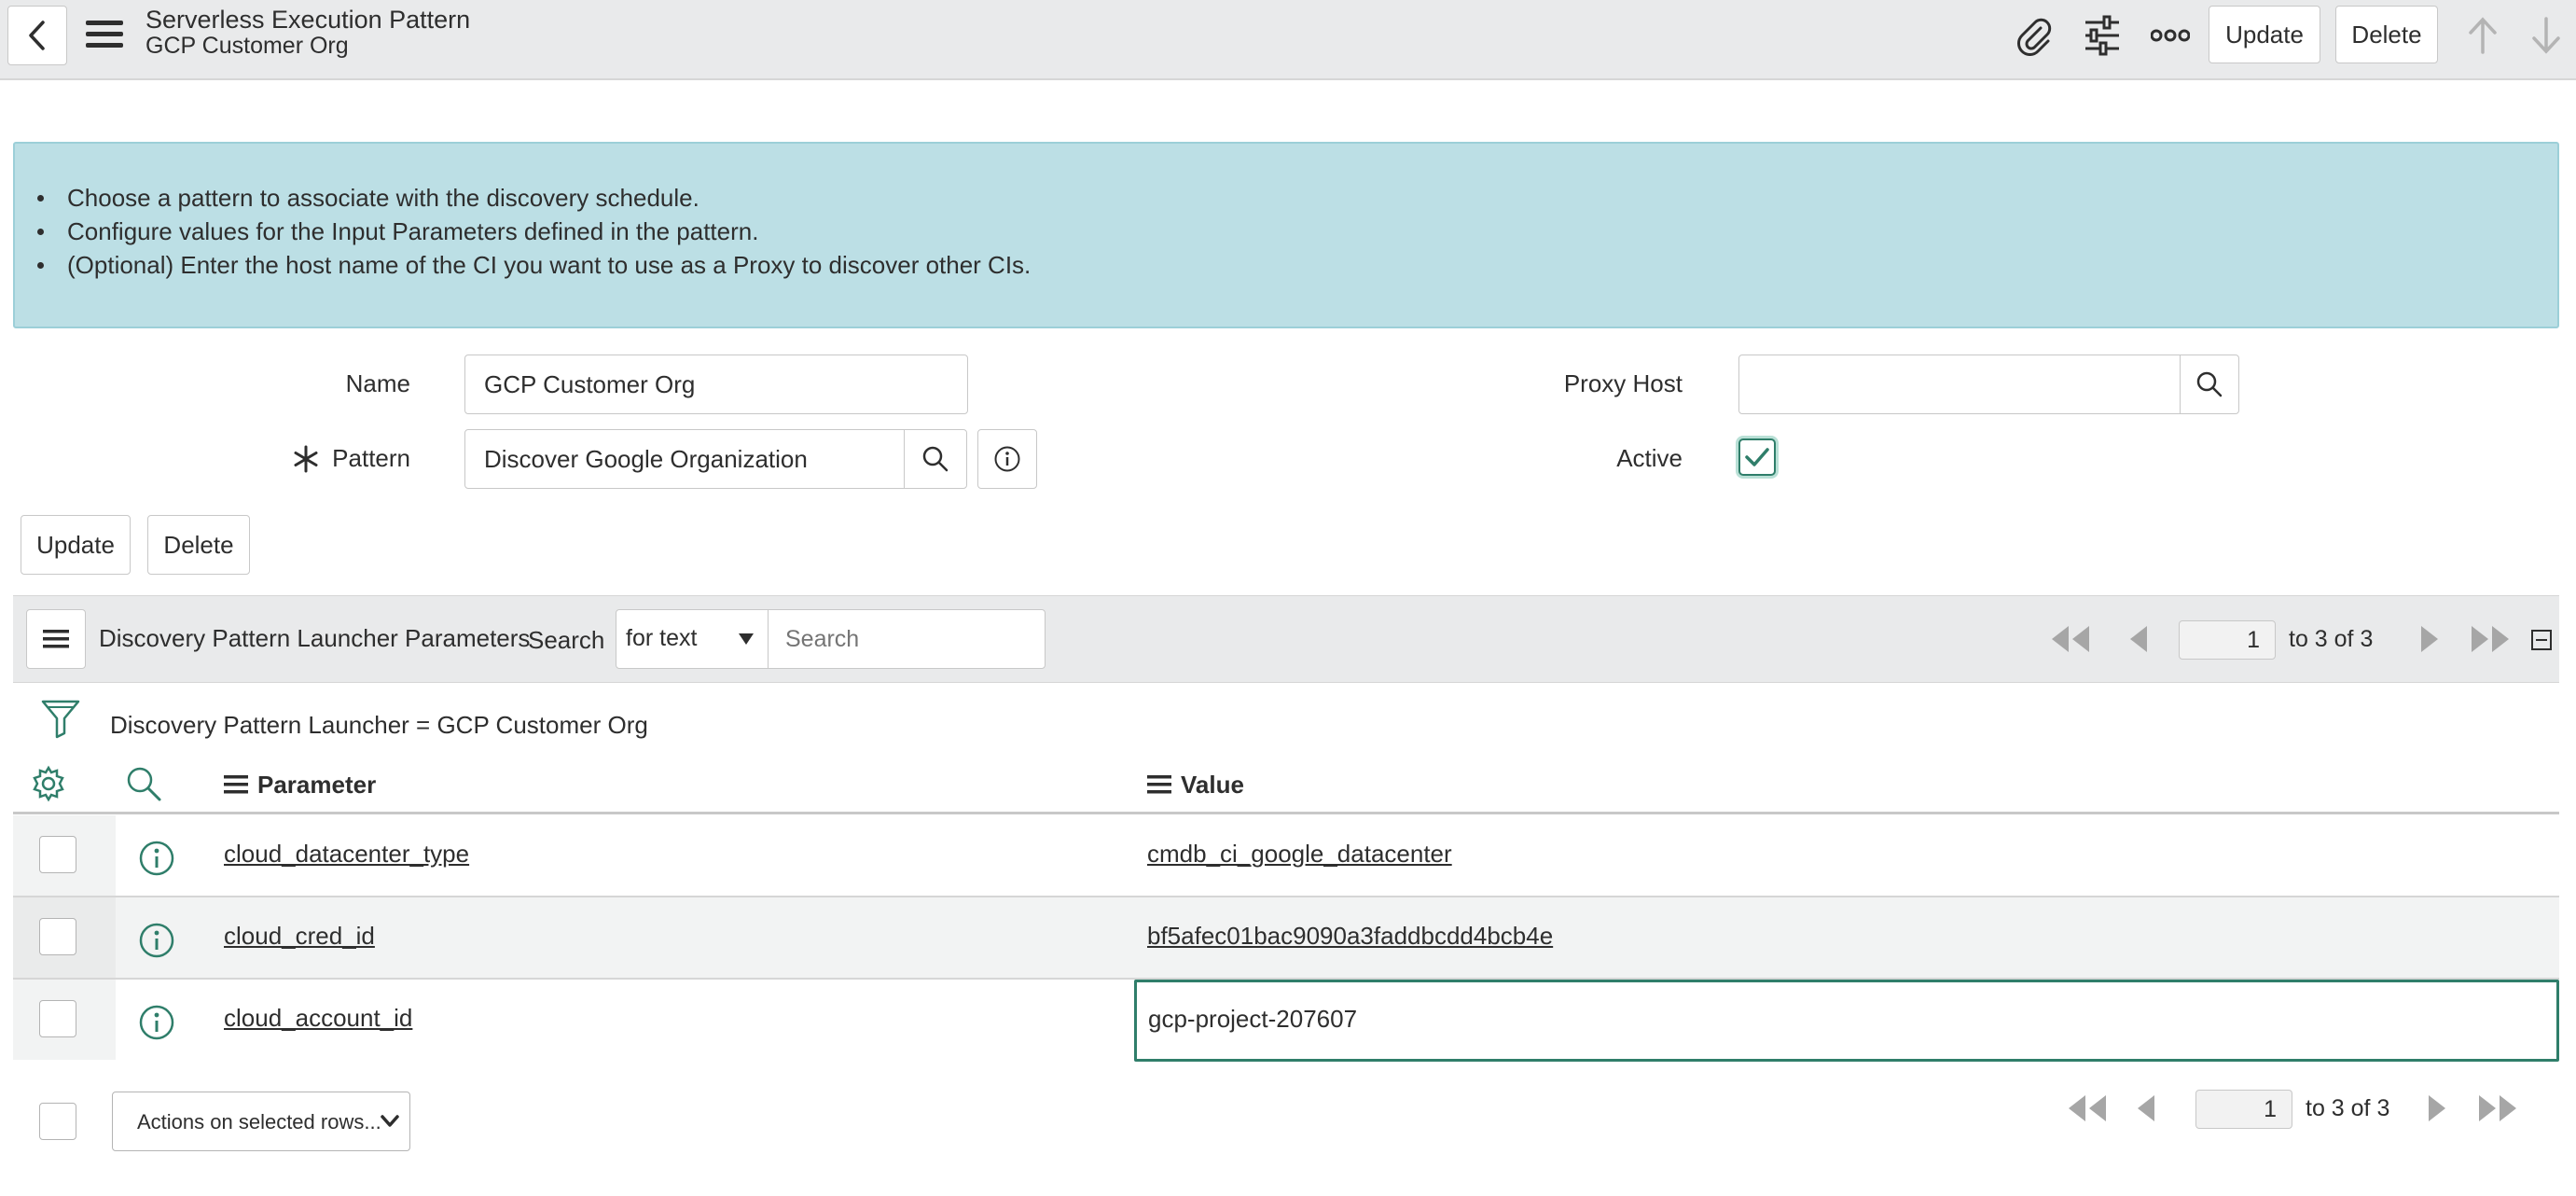 This screenshot has width=2576, height=1196. I want to click on proxy-host-label: Proxy Host, so click(1623, 383).